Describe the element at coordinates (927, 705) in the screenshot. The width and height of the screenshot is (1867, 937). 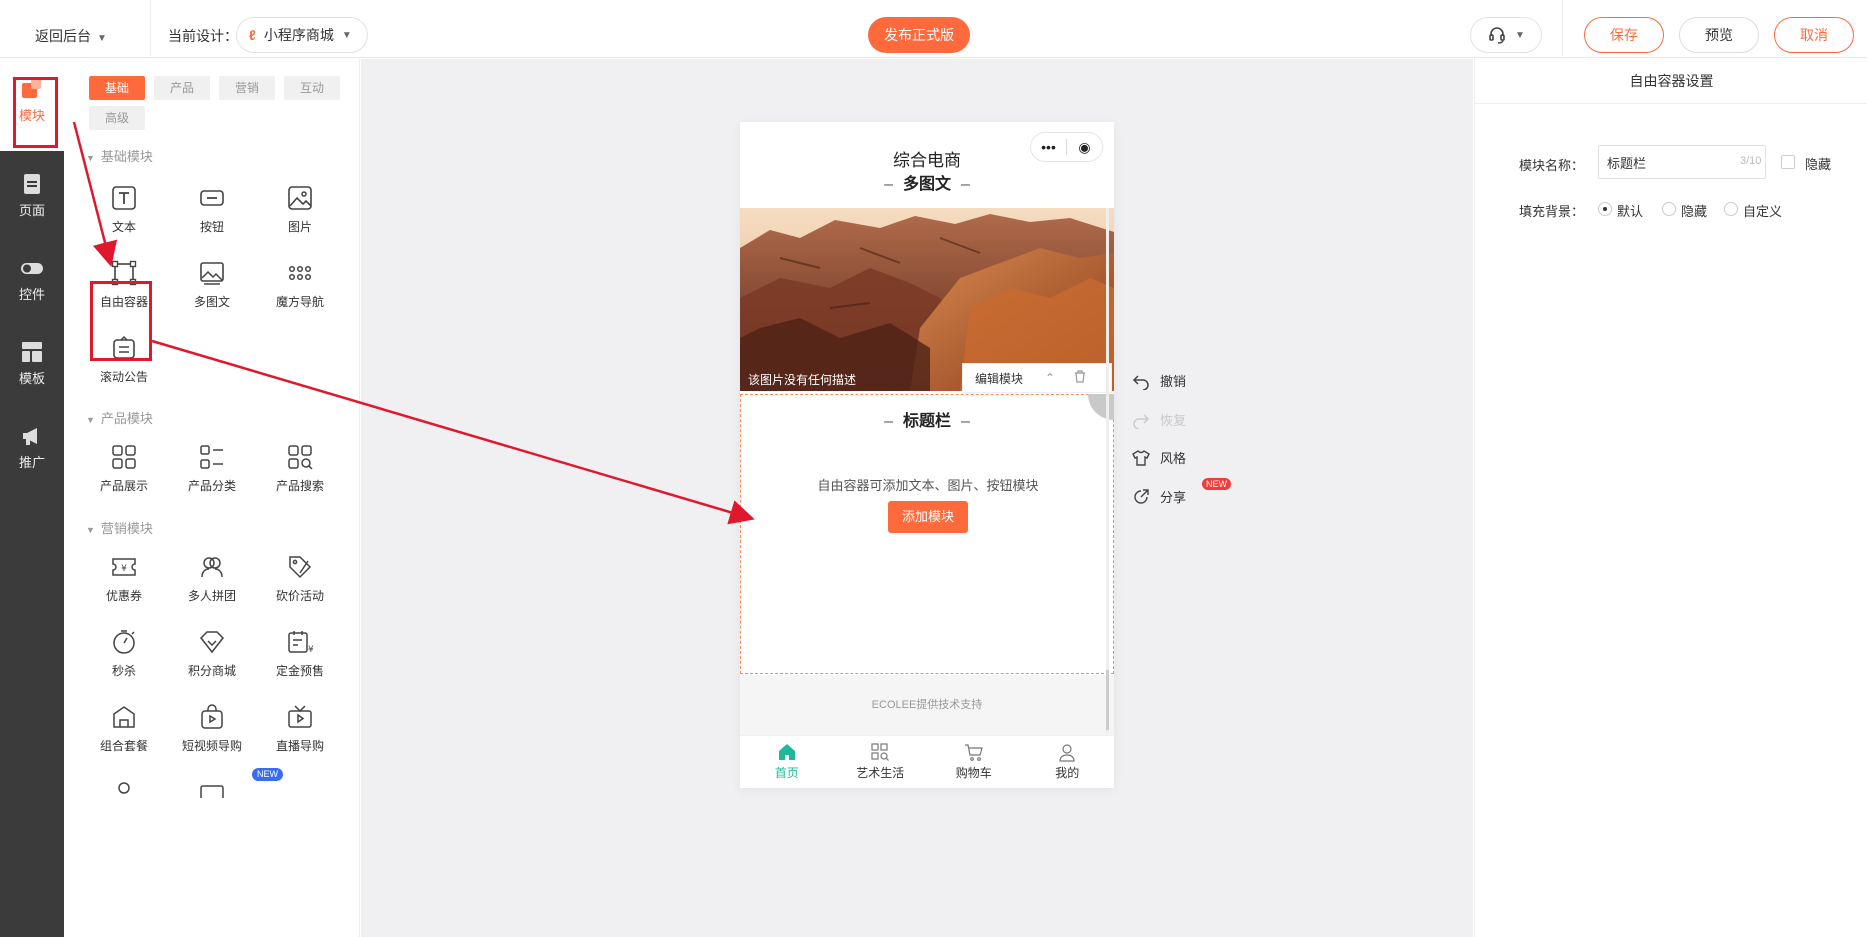
I see `tech-support-footer: ECOLEE提供技术支持` at that location.